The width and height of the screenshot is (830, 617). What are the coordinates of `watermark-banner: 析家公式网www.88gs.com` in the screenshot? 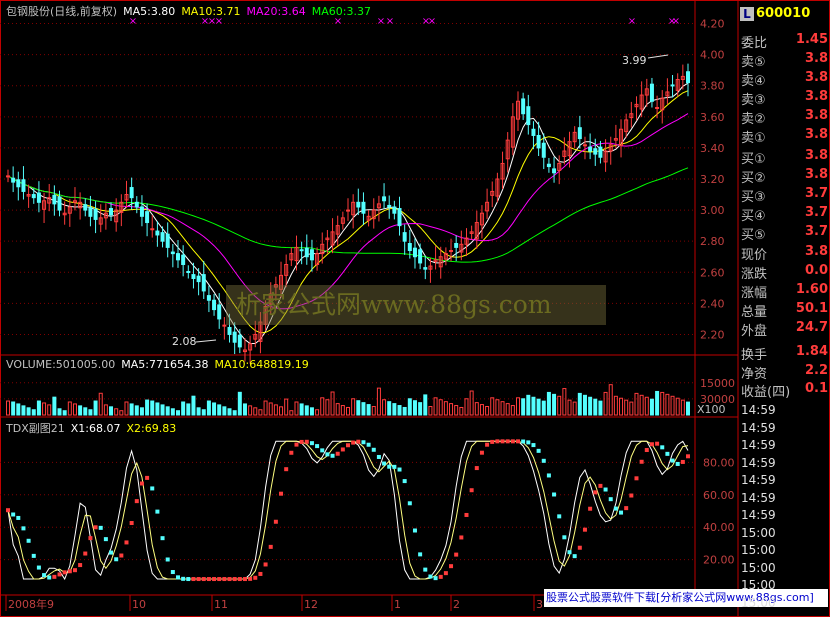 It's located at (416, 305).